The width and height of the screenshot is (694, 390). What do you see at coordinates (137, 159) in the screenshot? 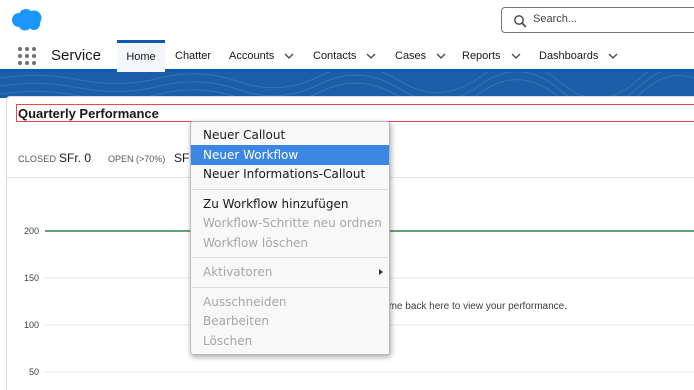
I see `open-label: OPEN (>70%)` at bounding box center [137, 159].